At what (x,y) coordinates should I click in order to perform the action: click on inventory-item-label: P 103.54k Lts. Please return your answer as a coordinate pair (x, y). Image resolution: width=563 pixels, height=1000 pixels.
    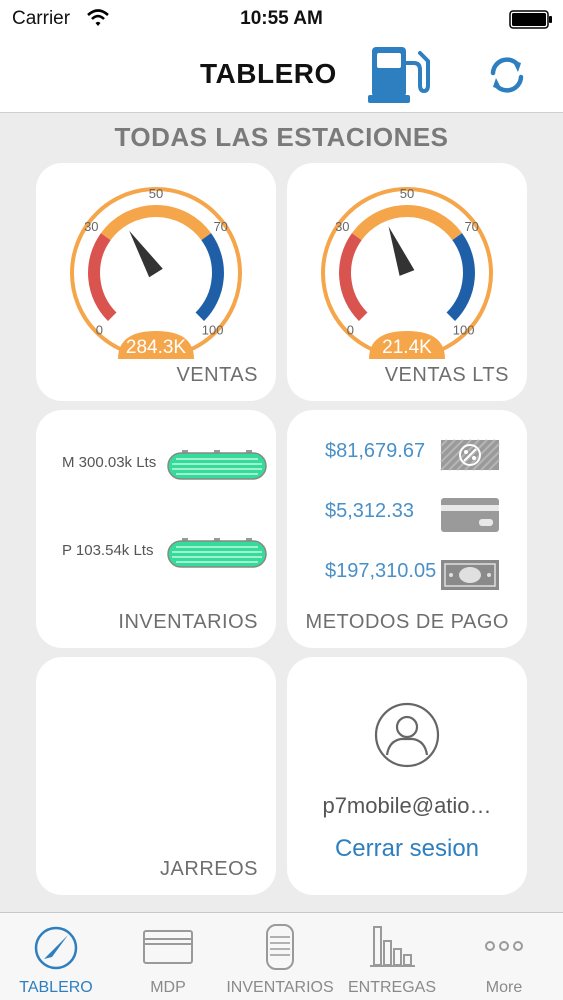
    Looking at the image, I should click on (108, 550).